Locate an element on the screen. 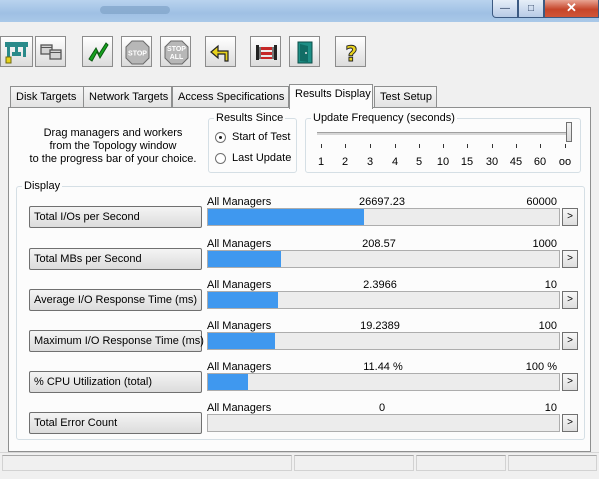  topology-icon is located at coordinates (16, 53).